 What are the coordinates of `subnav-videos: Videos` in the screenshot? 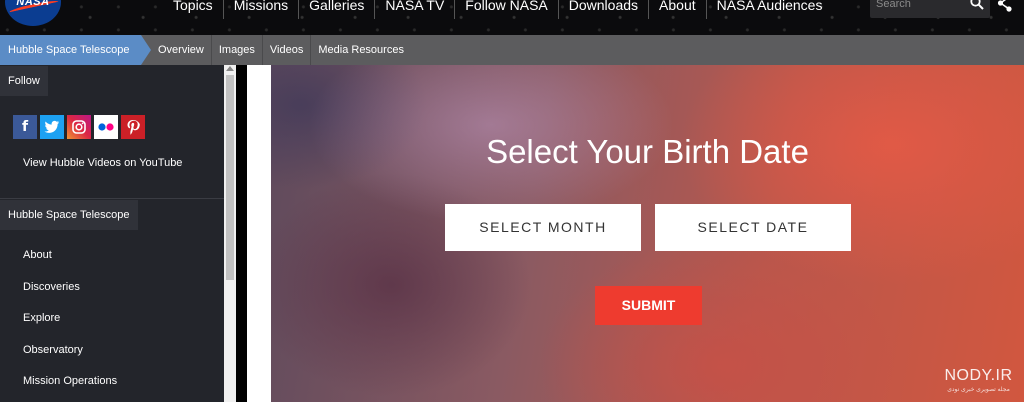 It's located at (287, 50).